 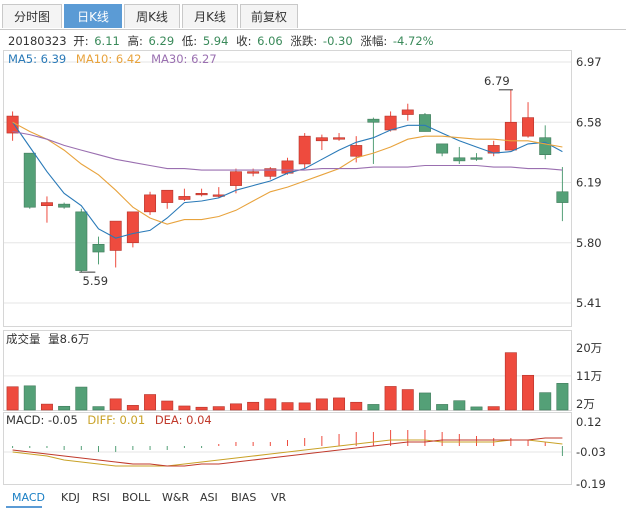 What do you see at coordinates (112, 59) in the screenshot?
I see `svg-text:MA5: 6.39 MA10: 6.42 M: MA5: 6.39 MA10: 6.42 MA30: 6.27` at bounding box center [112, 59].